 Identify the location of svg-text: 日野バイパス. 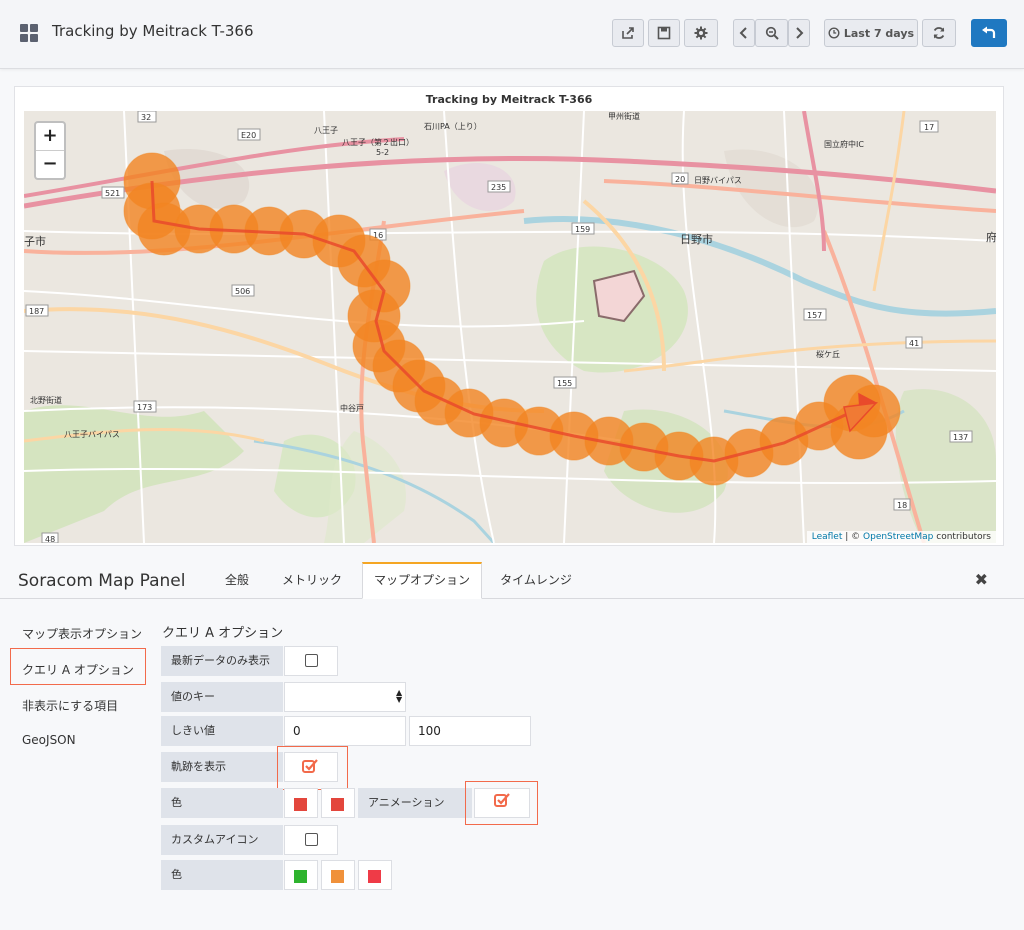
(718, 180).